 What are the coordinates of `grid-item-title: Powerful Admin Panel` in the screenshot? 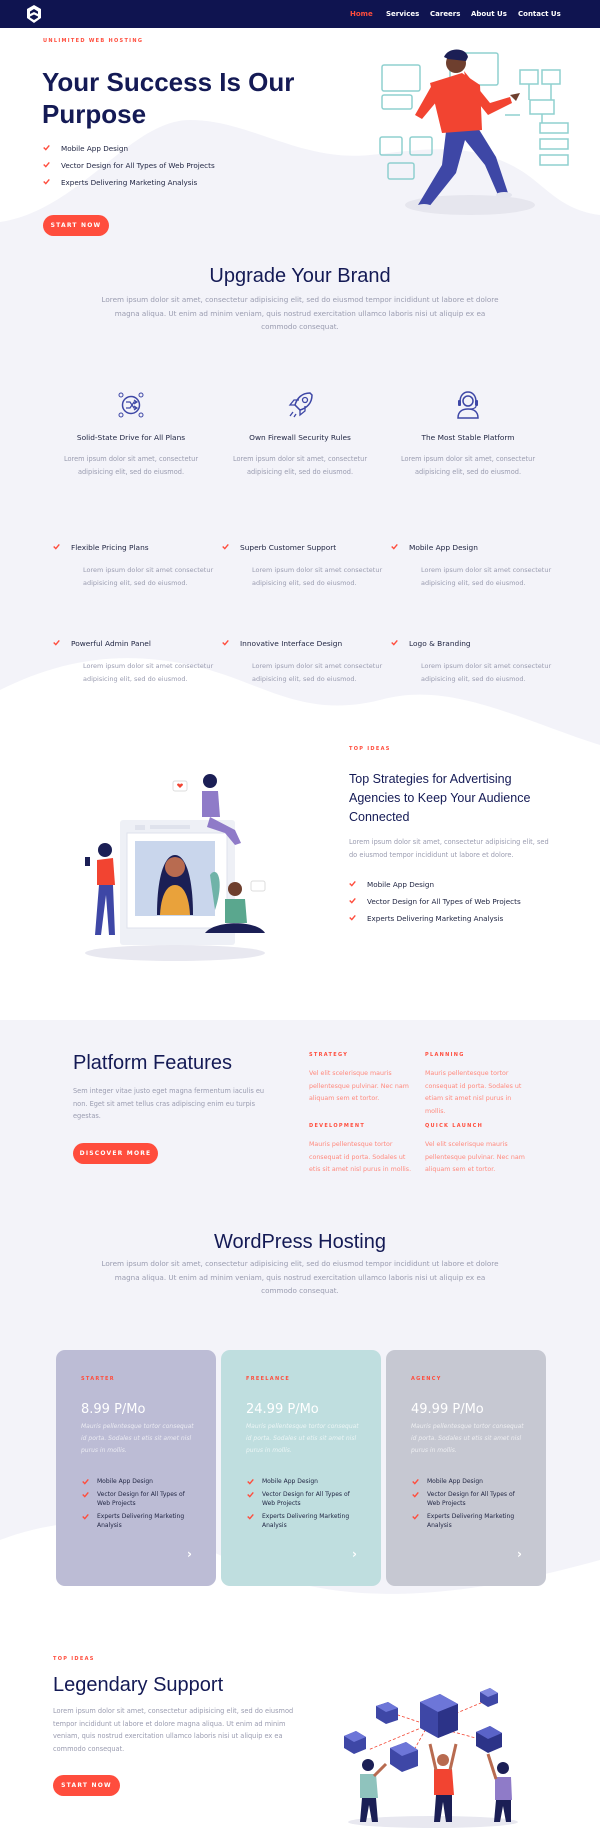 It's located at (111, 643).